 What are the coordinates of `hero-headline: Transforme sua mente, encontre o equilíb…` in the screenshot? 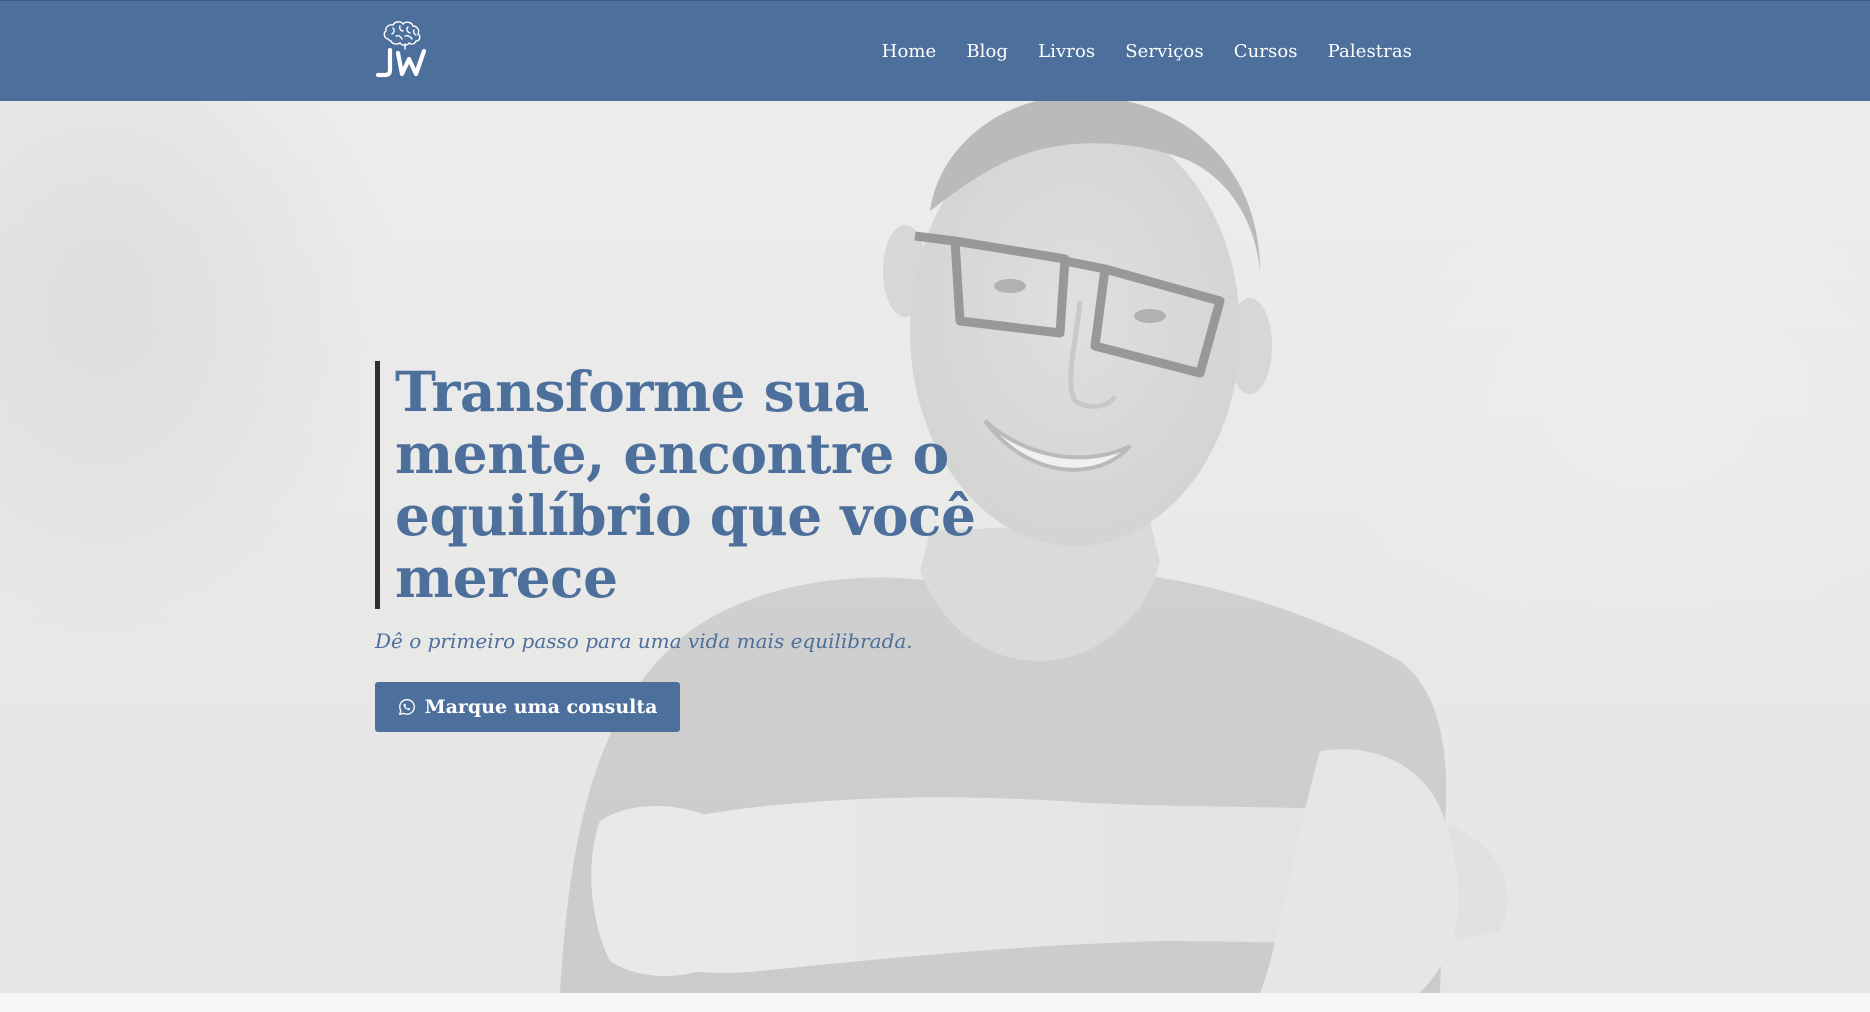 It's located at (685, 484).